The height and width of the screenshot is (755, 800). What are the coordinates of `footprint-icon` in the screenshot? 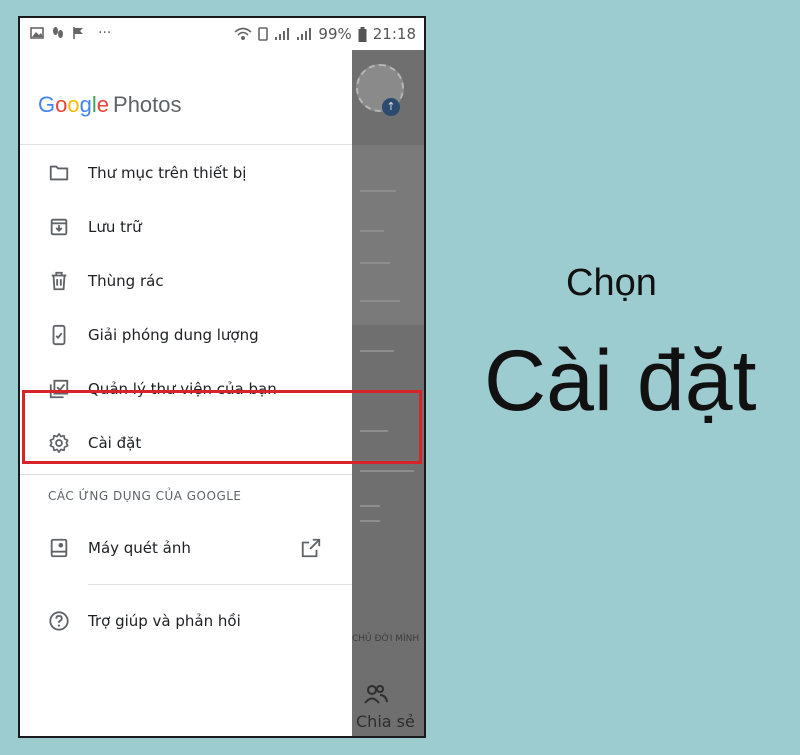 It's located at (58, 32).